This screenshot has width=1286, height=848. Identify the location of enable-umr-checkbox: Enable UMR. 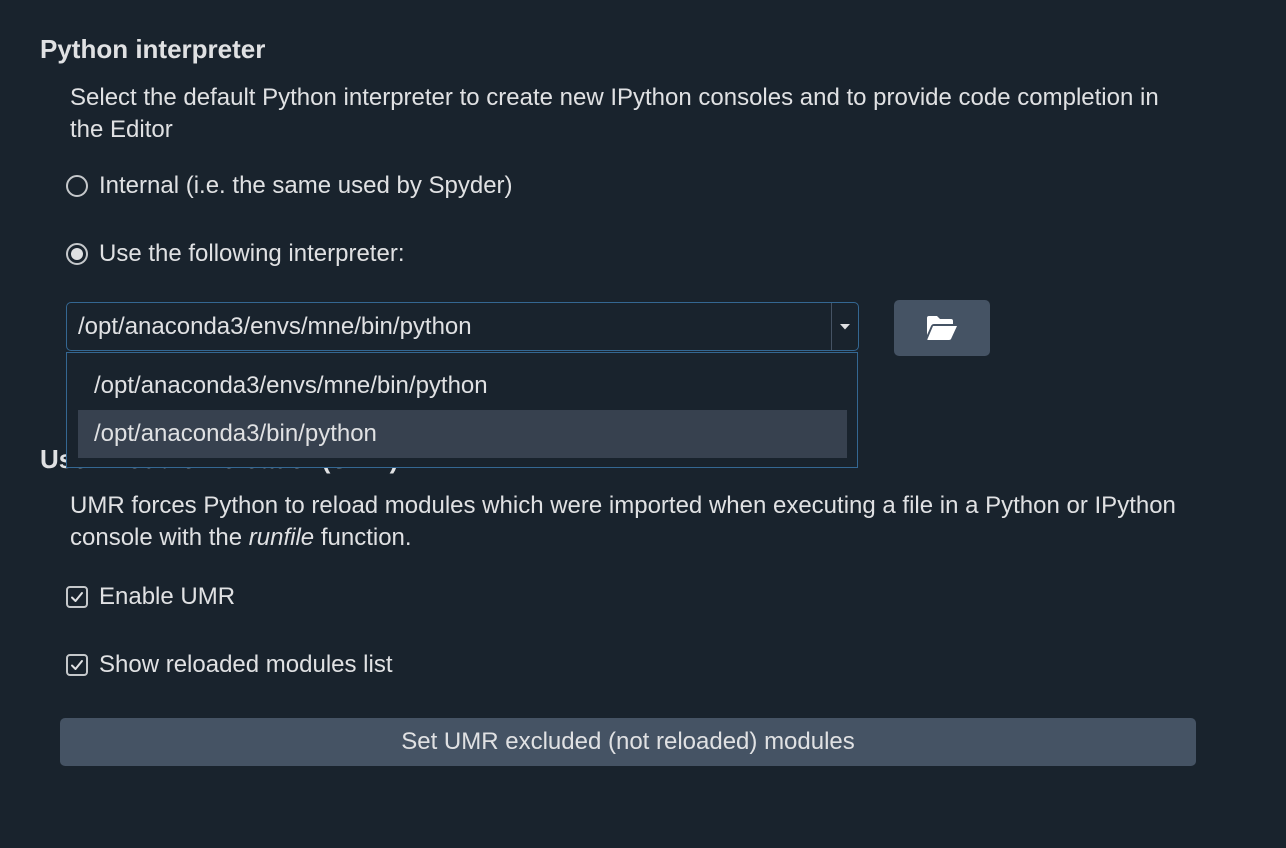
(150, 597).